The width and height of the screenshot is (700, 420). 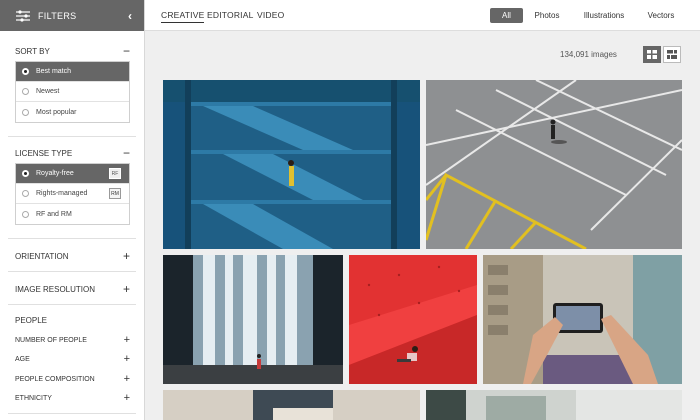 What do you see at coordinates (32, 51) in the screenshot?
I see `sort-by-label: SORT BY` at bounding box center [32, 51].